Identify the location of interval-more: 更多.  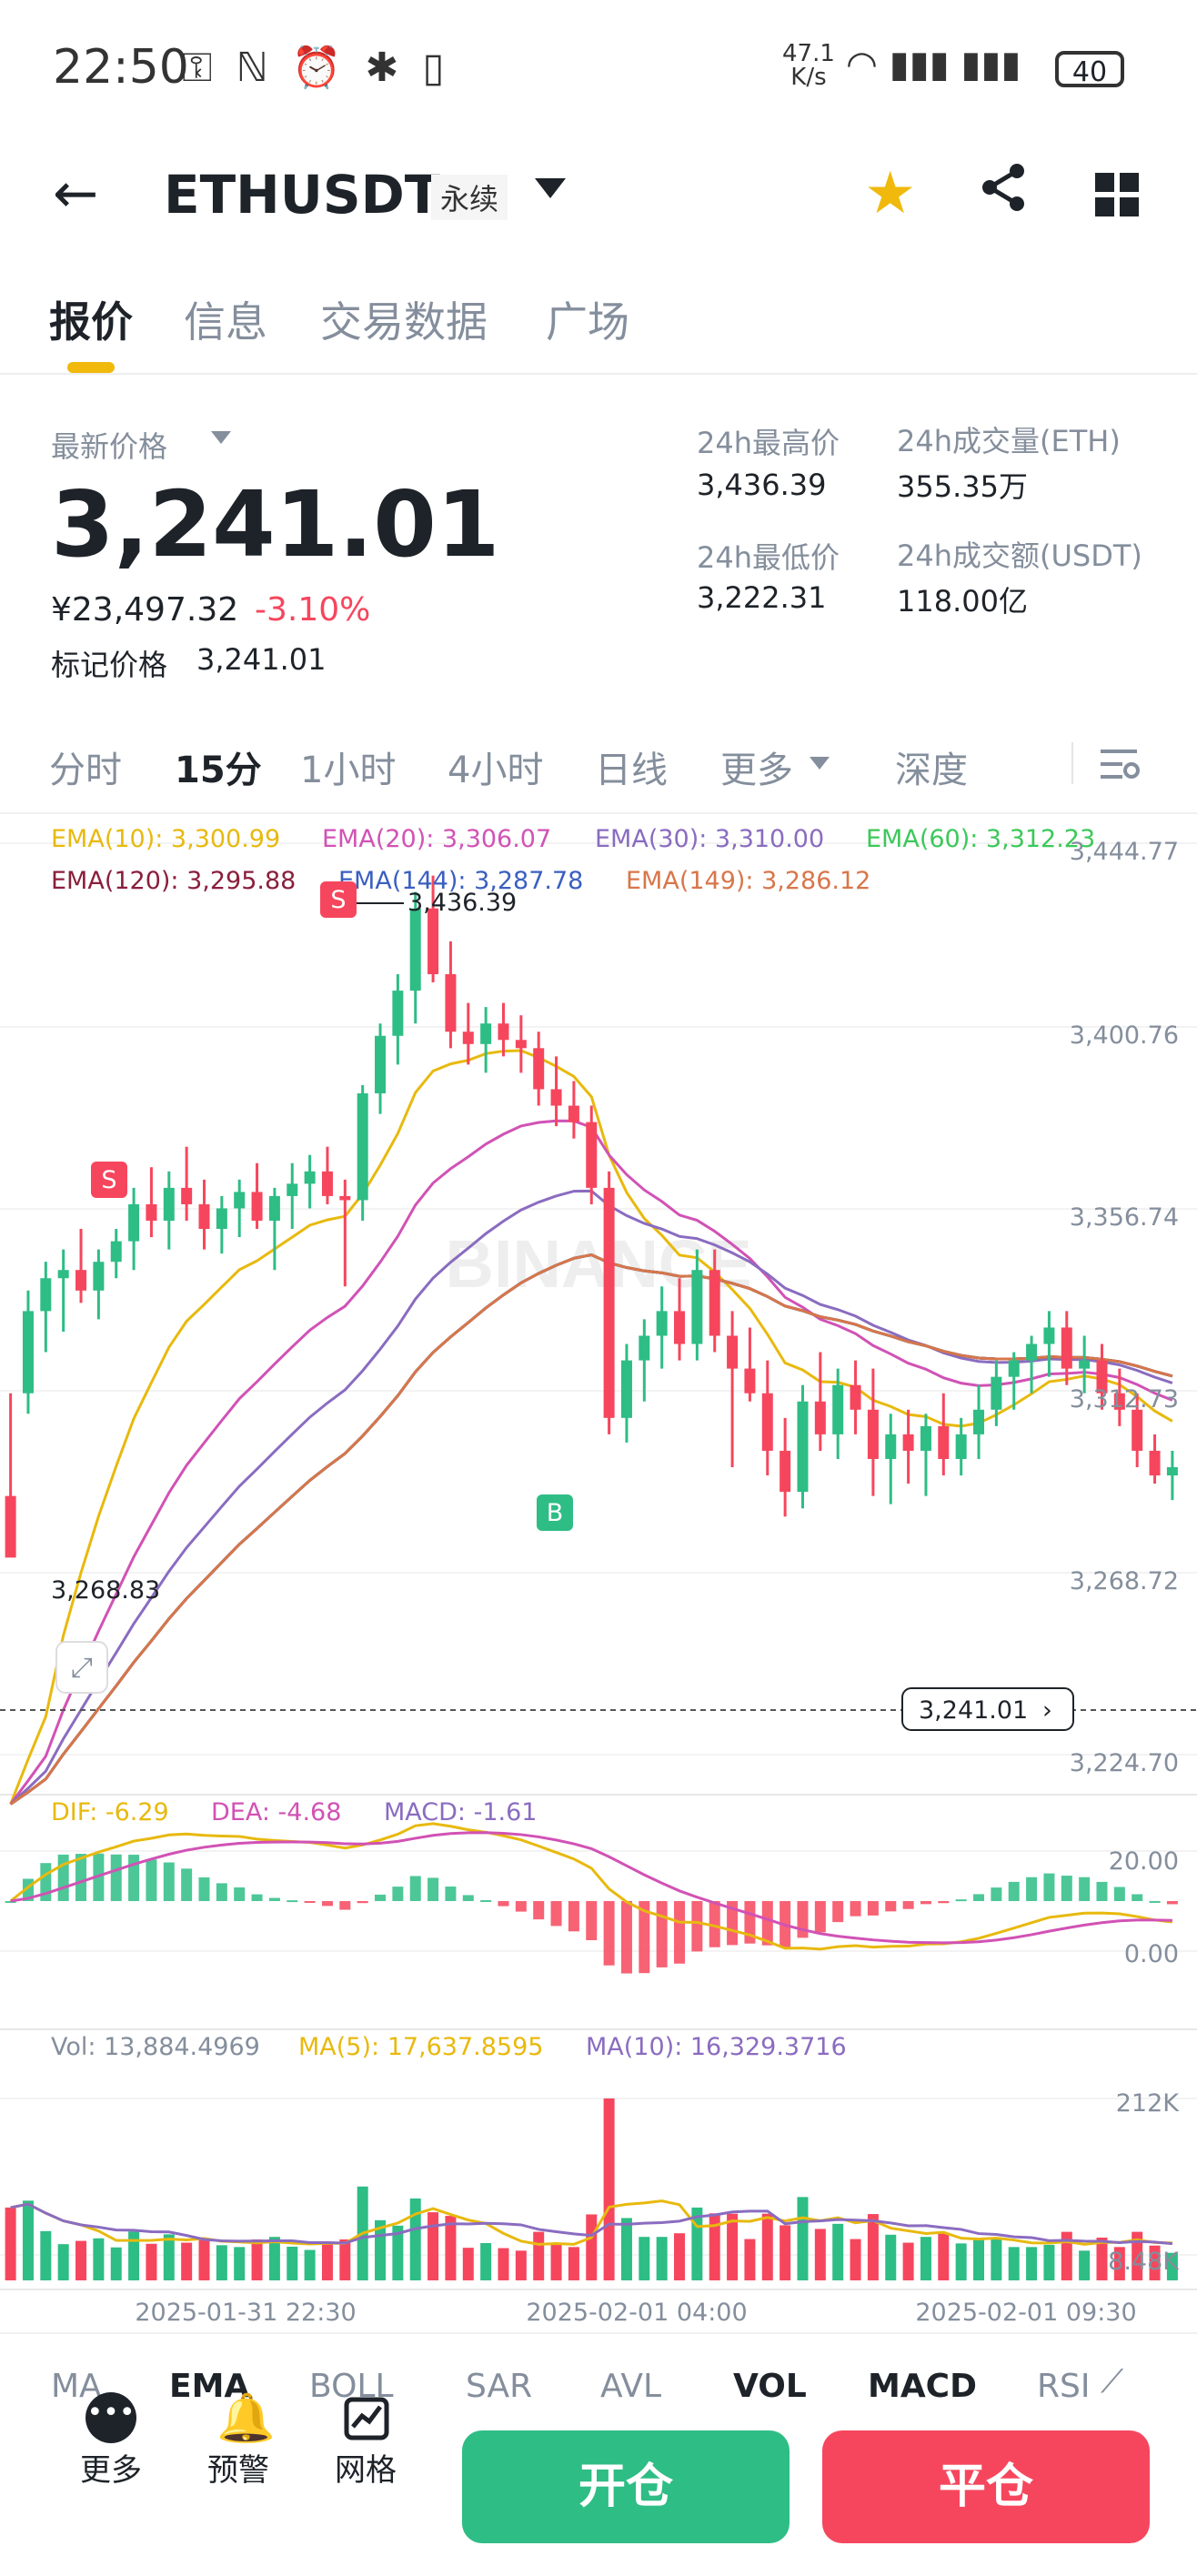
(756, 766).